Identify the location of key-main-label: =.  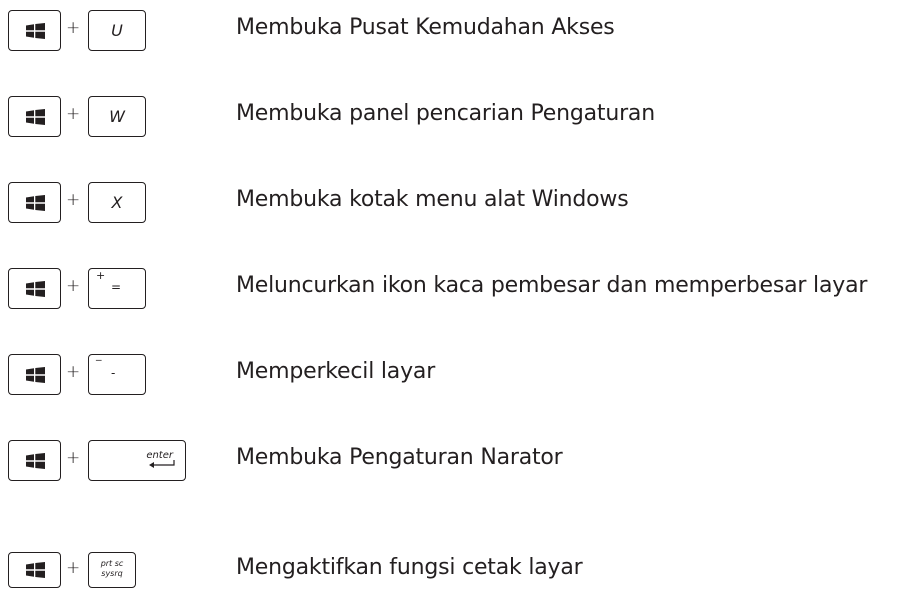
(116, 287).